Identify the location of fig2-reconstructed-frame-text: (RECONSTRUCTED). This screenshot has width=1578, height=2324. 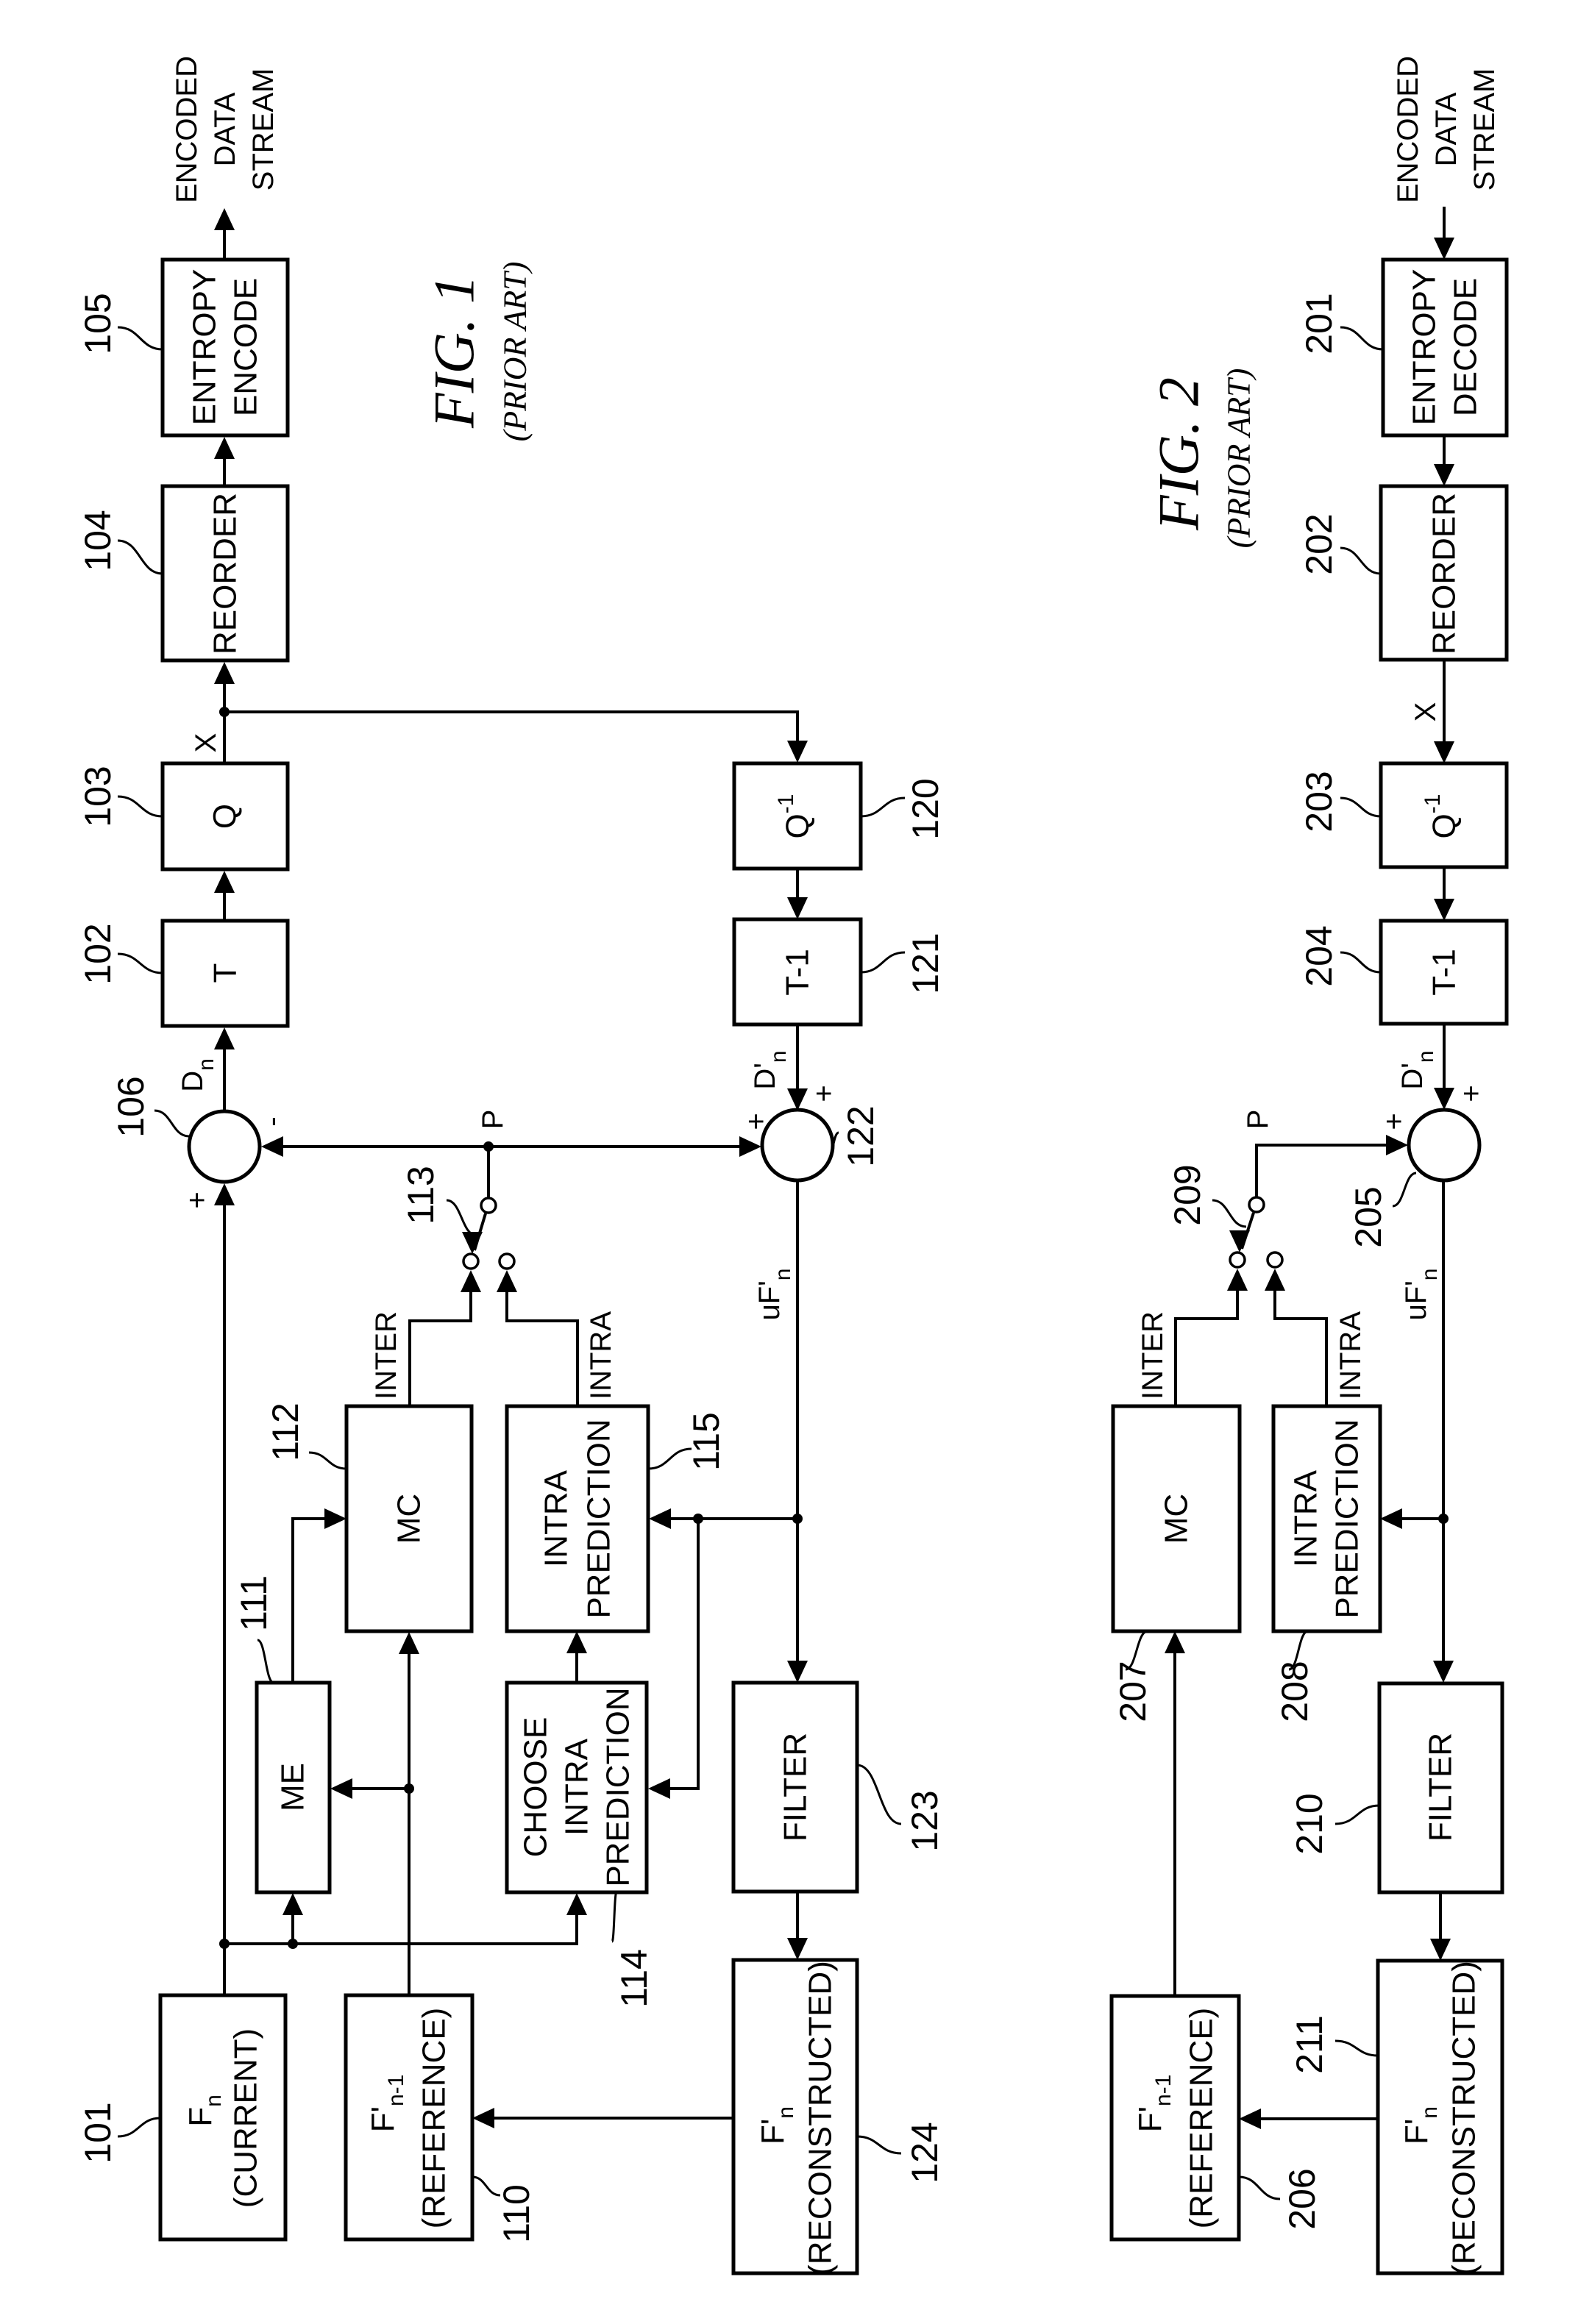
(1464, 2118).